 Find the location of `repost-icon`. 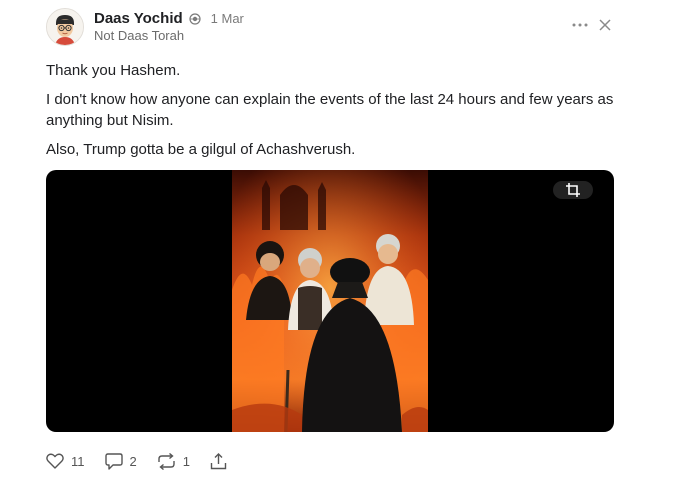

repost-icon is located at coordinates (166, 461).